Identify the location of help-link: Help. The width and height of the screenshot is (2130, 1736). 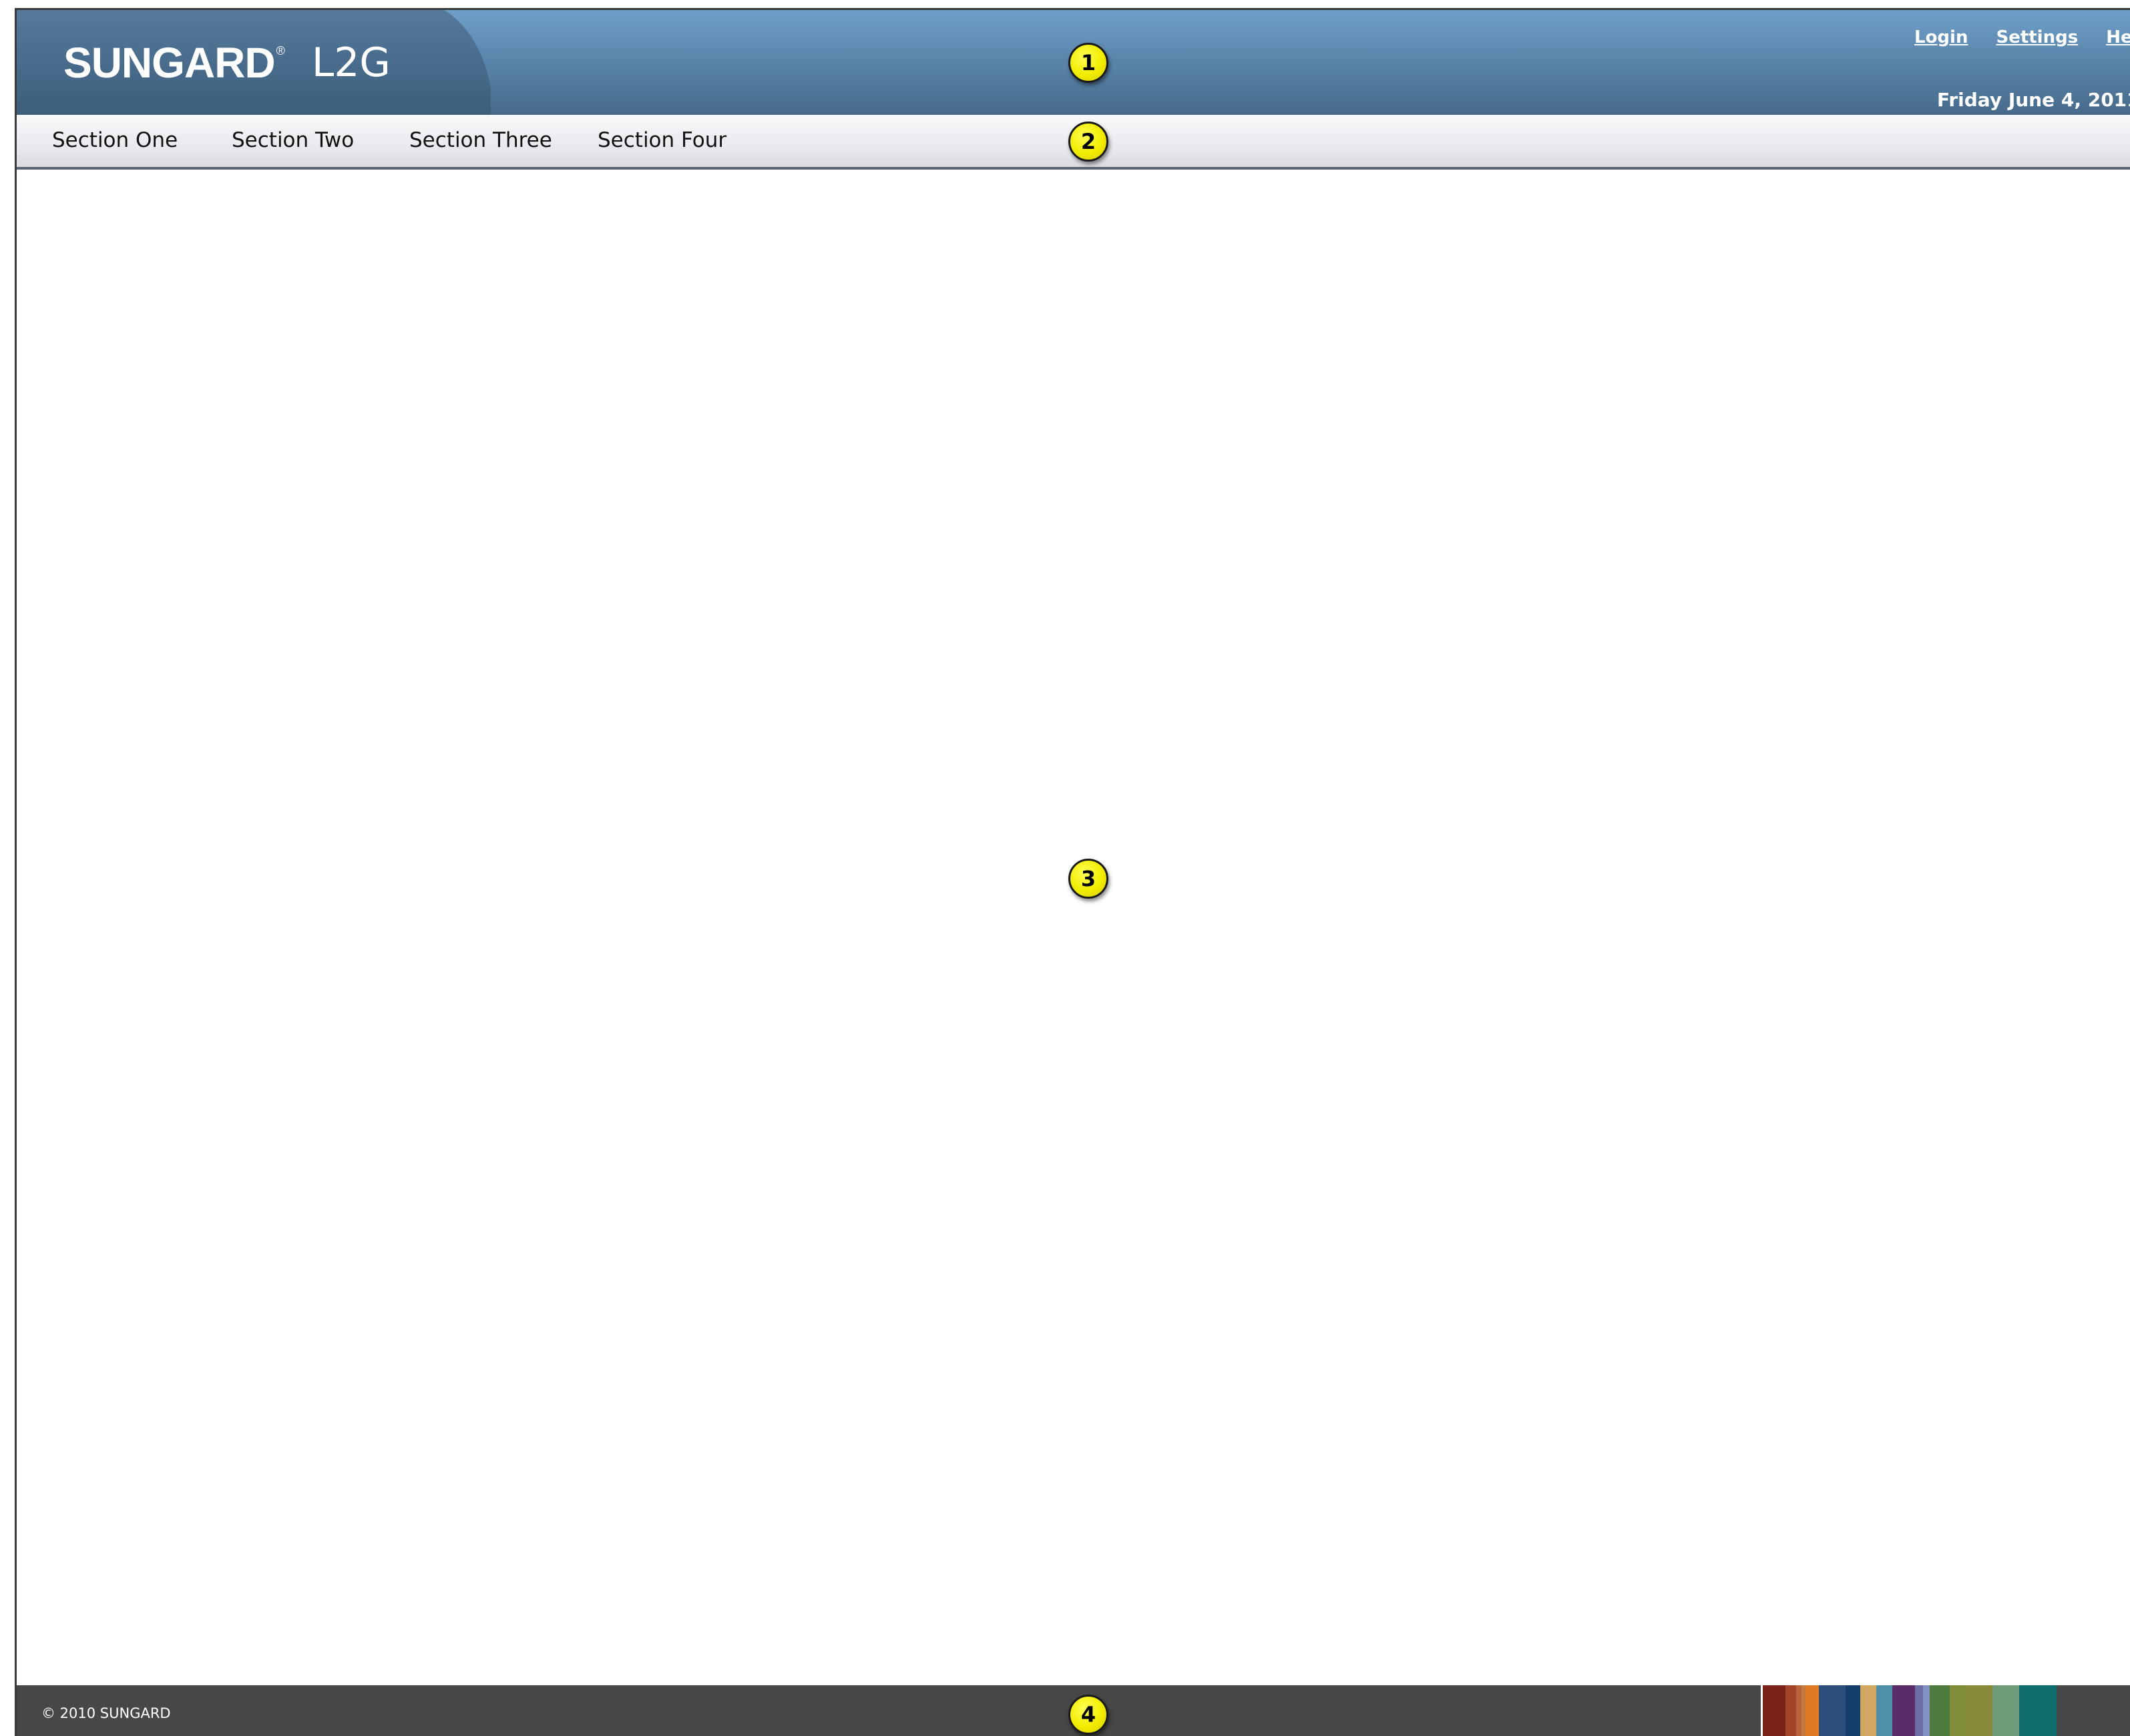
(2118, 37).